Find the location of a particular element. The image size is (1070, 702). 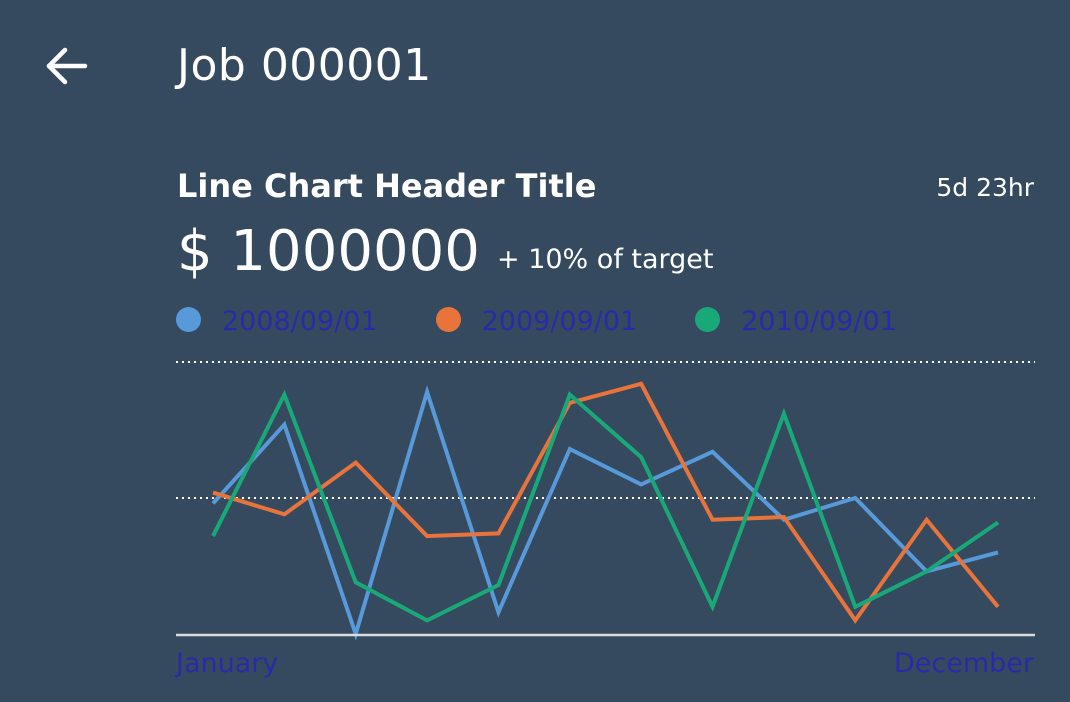

x-axis-label-start: January is located at coordinates (227, 663).